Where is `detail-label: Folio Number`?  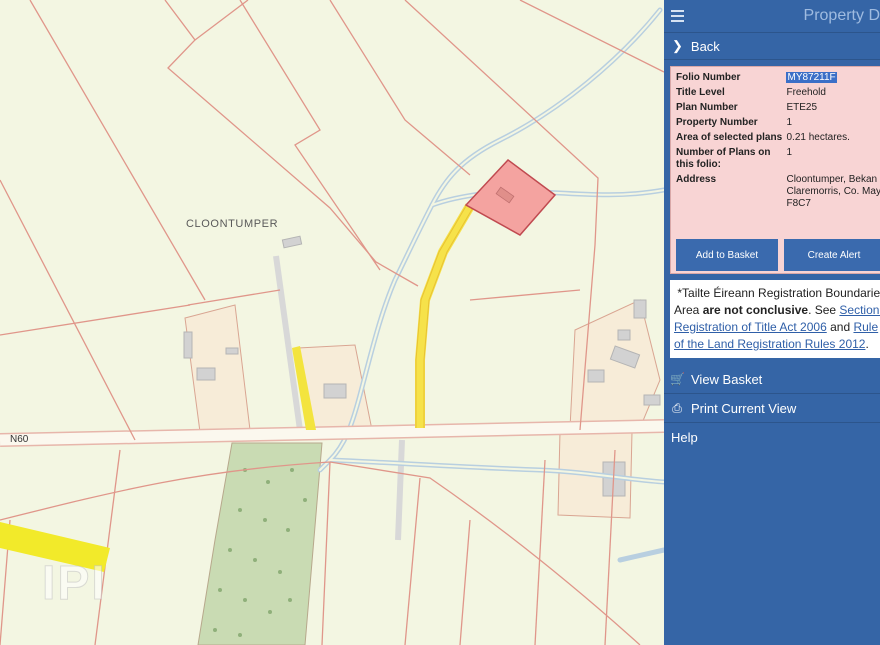 detail-label: Folio Number is located at coordinates (708, 77).